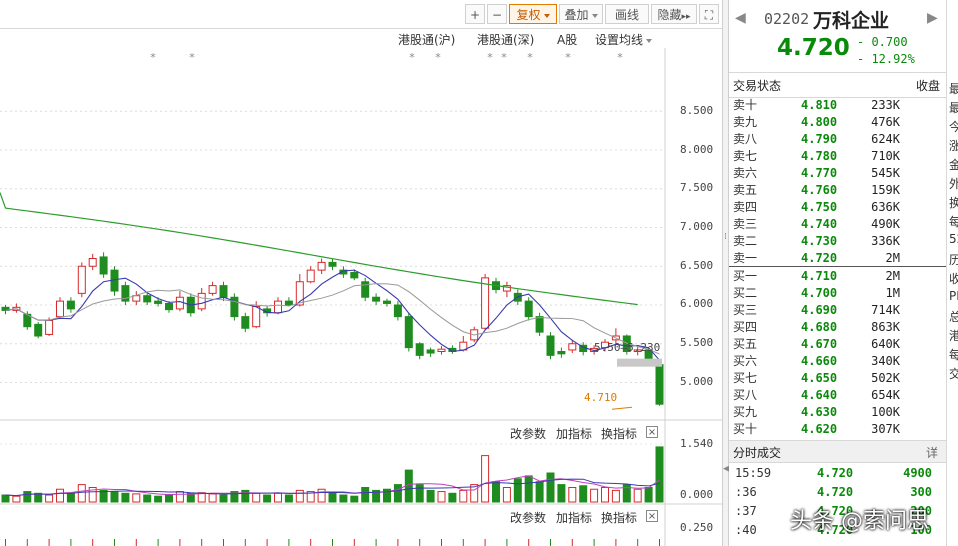  Describe the element at coordinates (574, 433) in the screenshot. I see `volume-add-indicator-button: 加指标` at that location.